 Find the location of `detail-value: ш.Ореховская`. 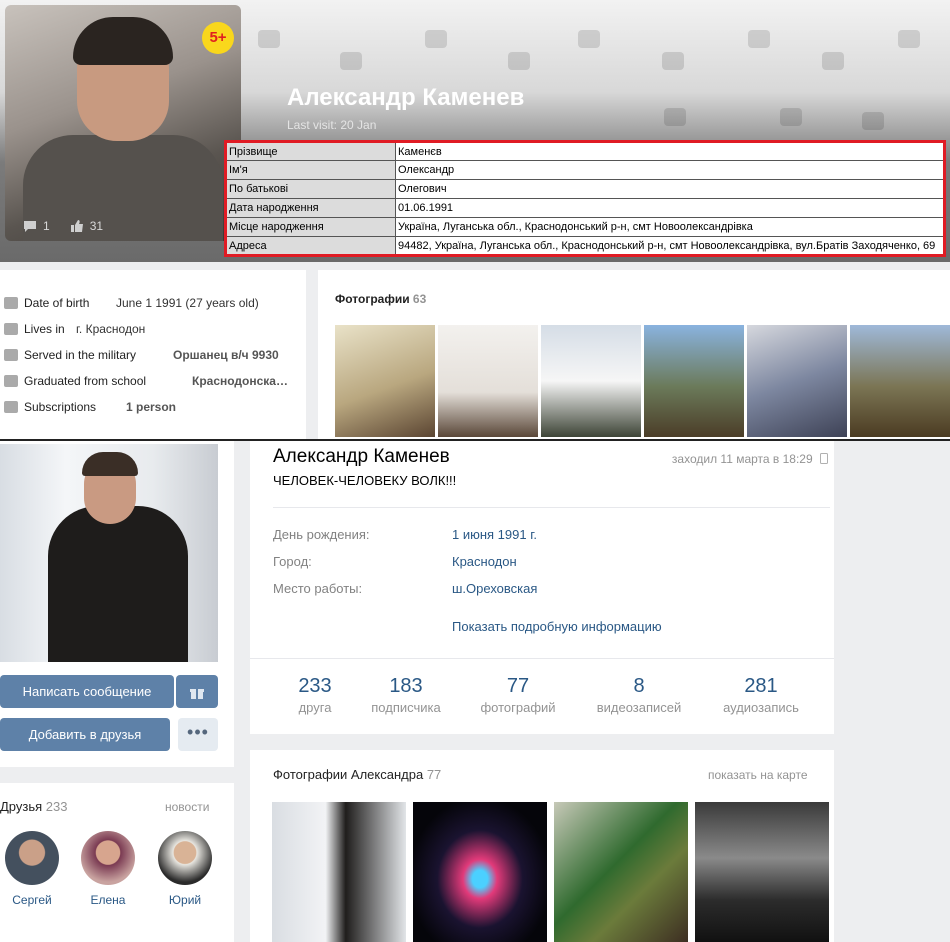

detail-value: ш.Ореховская is located at coordinates (494, 588).